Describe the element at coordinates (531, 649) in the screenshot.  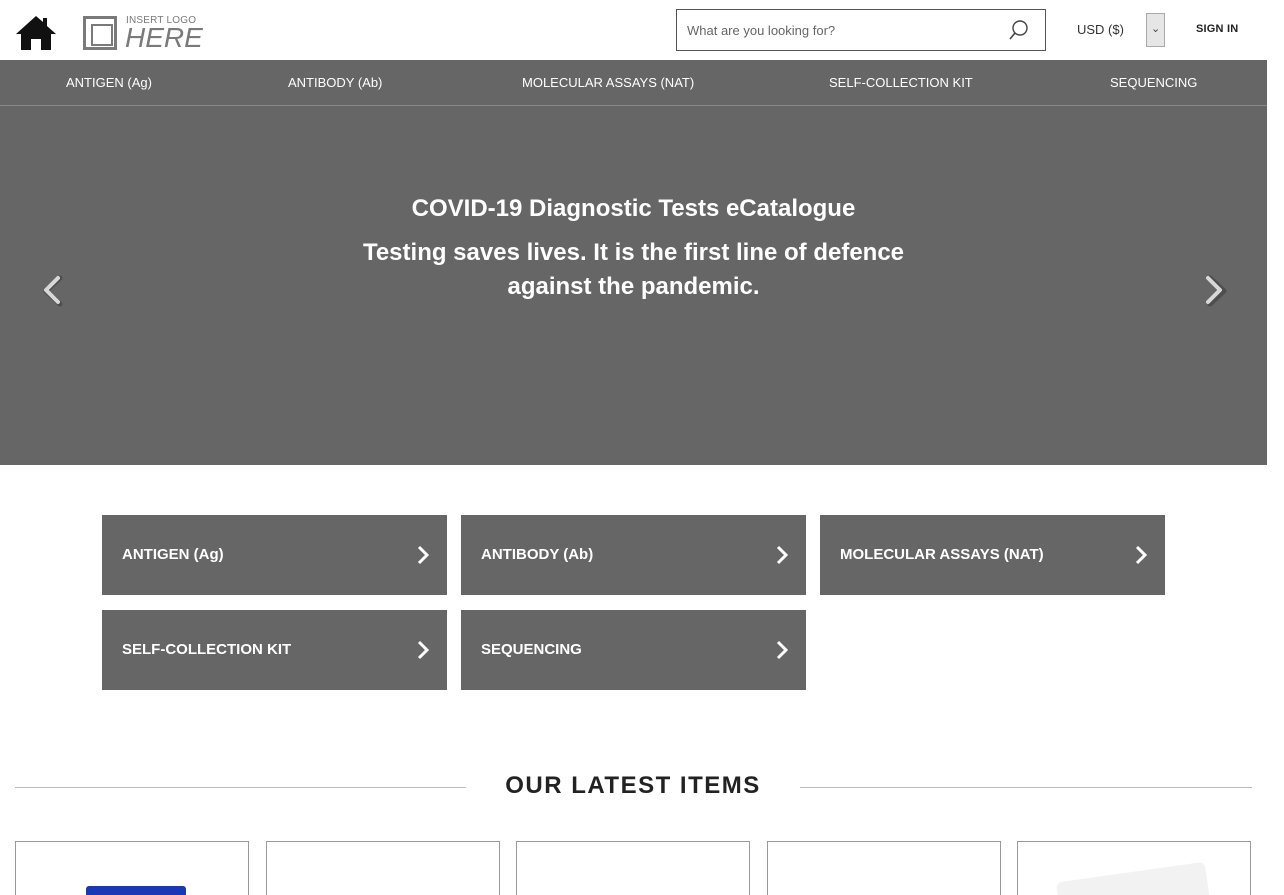
I see `category-label: SEQUENCING` at that location.